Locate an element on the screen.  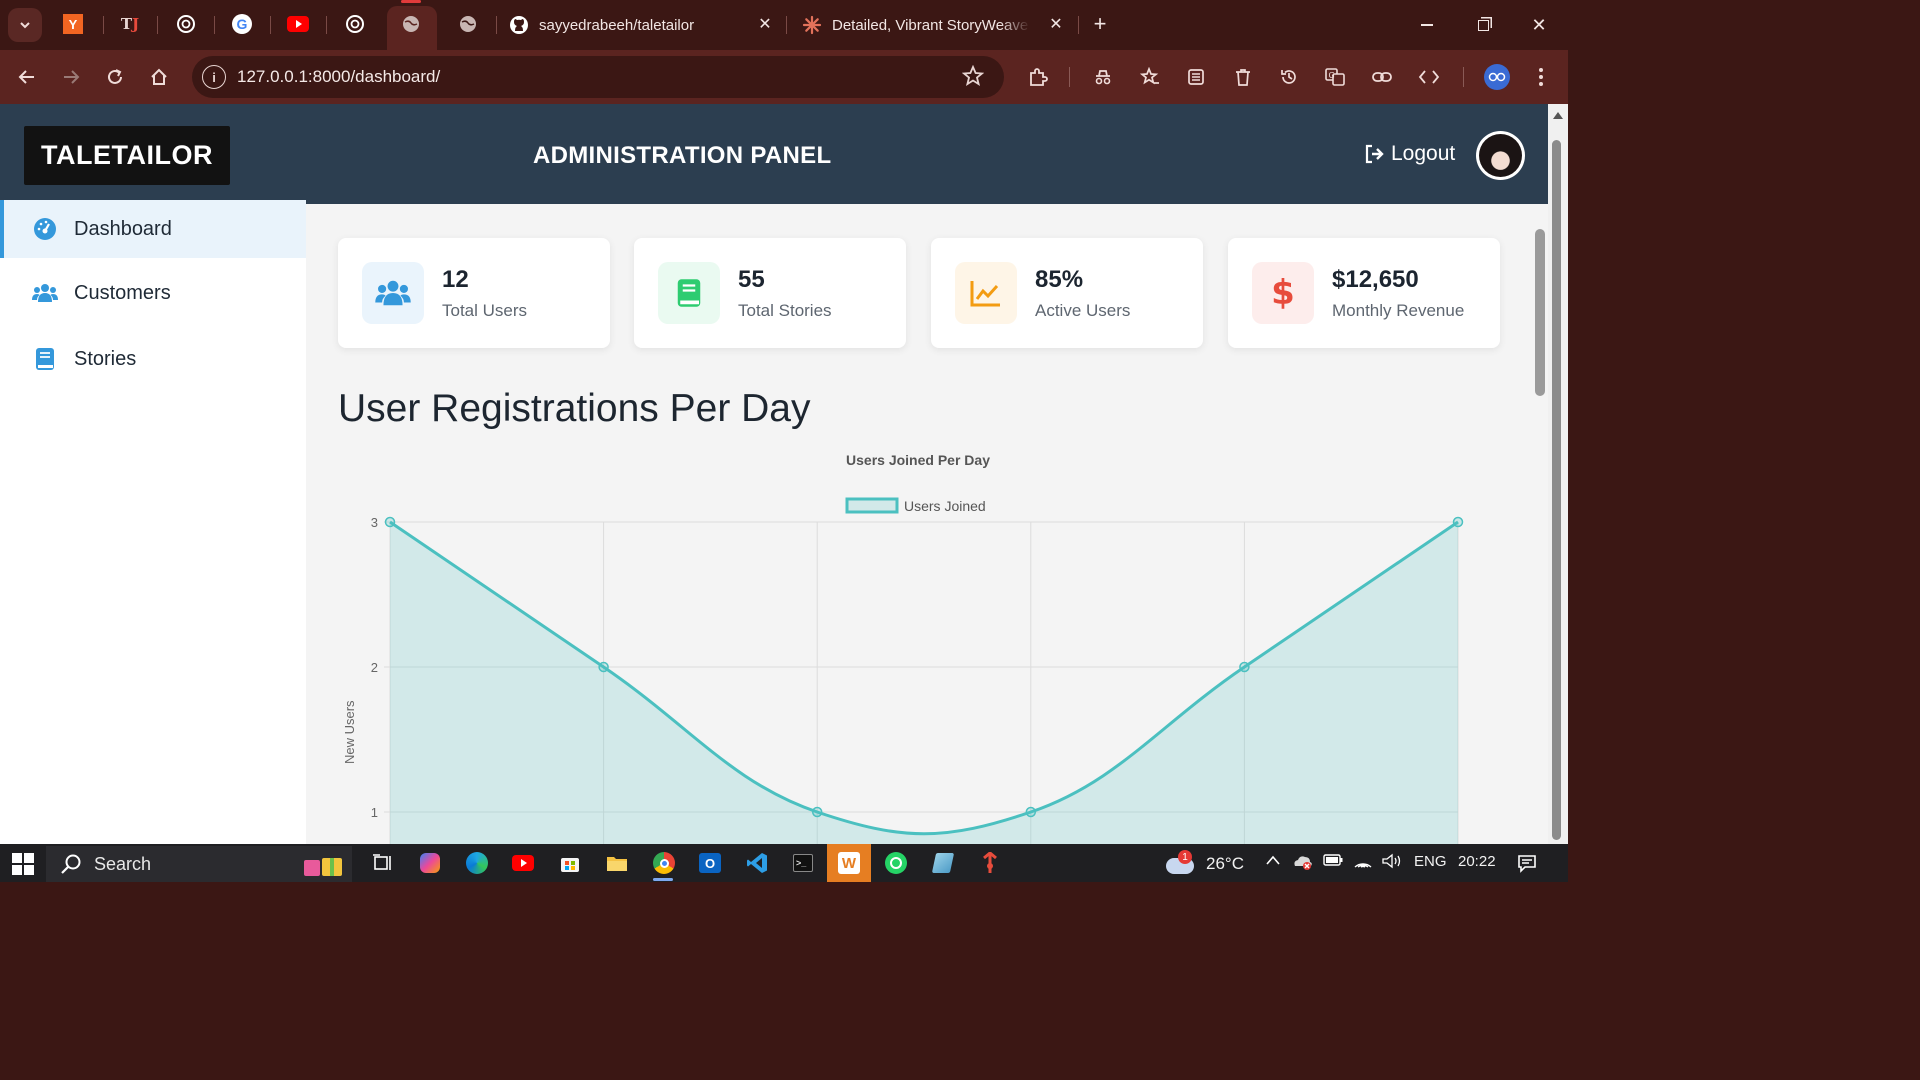
site-info-icon: i is located at coordinates (214, 77).